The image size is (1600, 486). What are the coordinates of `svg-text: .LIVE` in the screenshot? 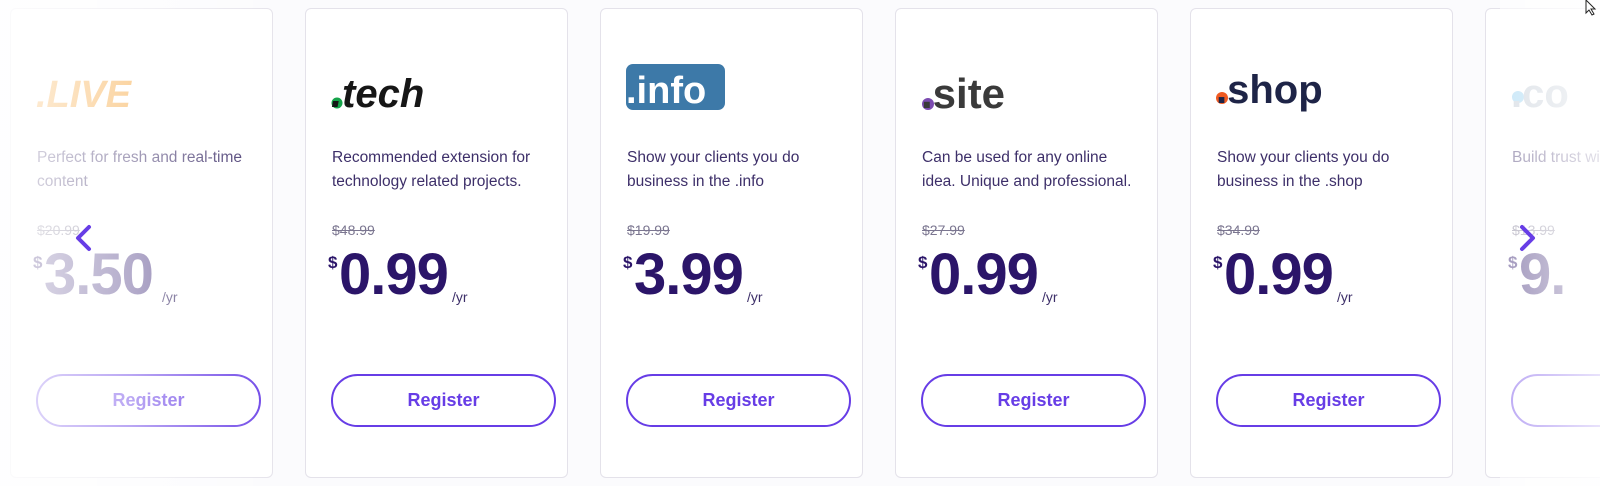 It's located at (84, 95).